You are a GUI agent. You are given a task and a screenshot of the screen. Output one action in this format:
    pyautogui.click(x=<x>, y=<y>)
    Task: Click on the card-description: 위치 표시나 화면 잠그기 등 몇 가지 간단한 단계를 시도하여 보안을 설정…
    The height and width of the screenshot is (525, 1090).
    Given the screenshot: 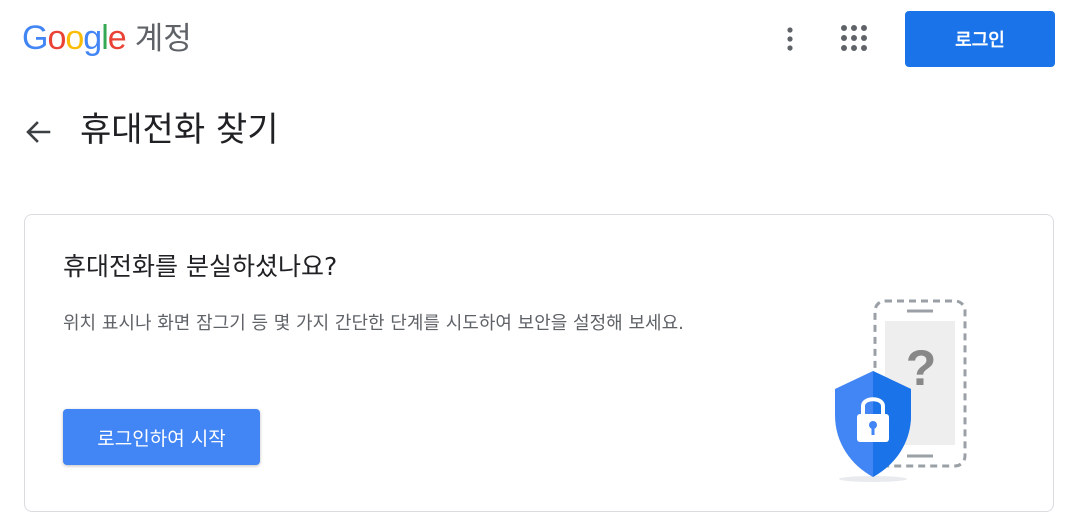 What is the action you would take?
    pyautogui.click(x=373, y=323)
    